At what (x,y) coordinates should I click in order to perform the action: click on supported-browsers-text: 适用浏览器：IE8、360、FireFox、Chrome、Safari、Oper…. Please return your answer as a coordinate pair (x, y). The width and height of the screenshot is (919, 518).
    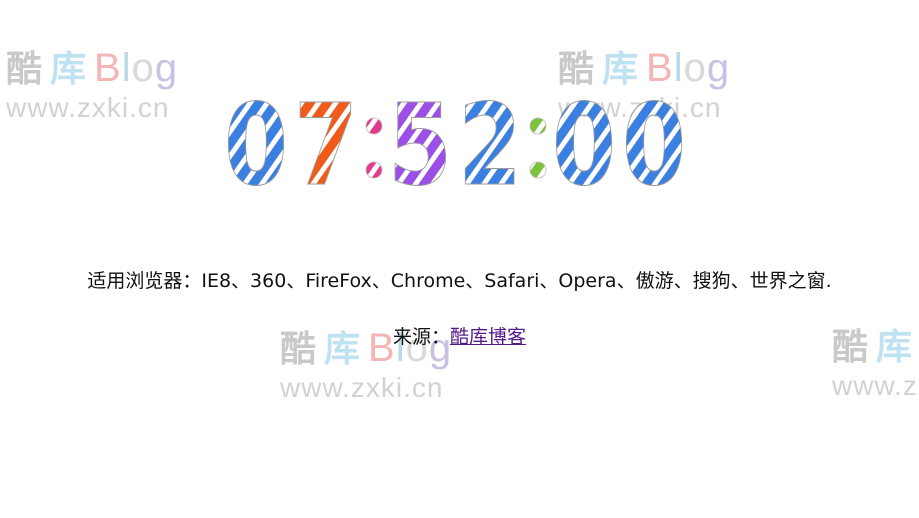
    Looking at the image, I should click on (459, 281).